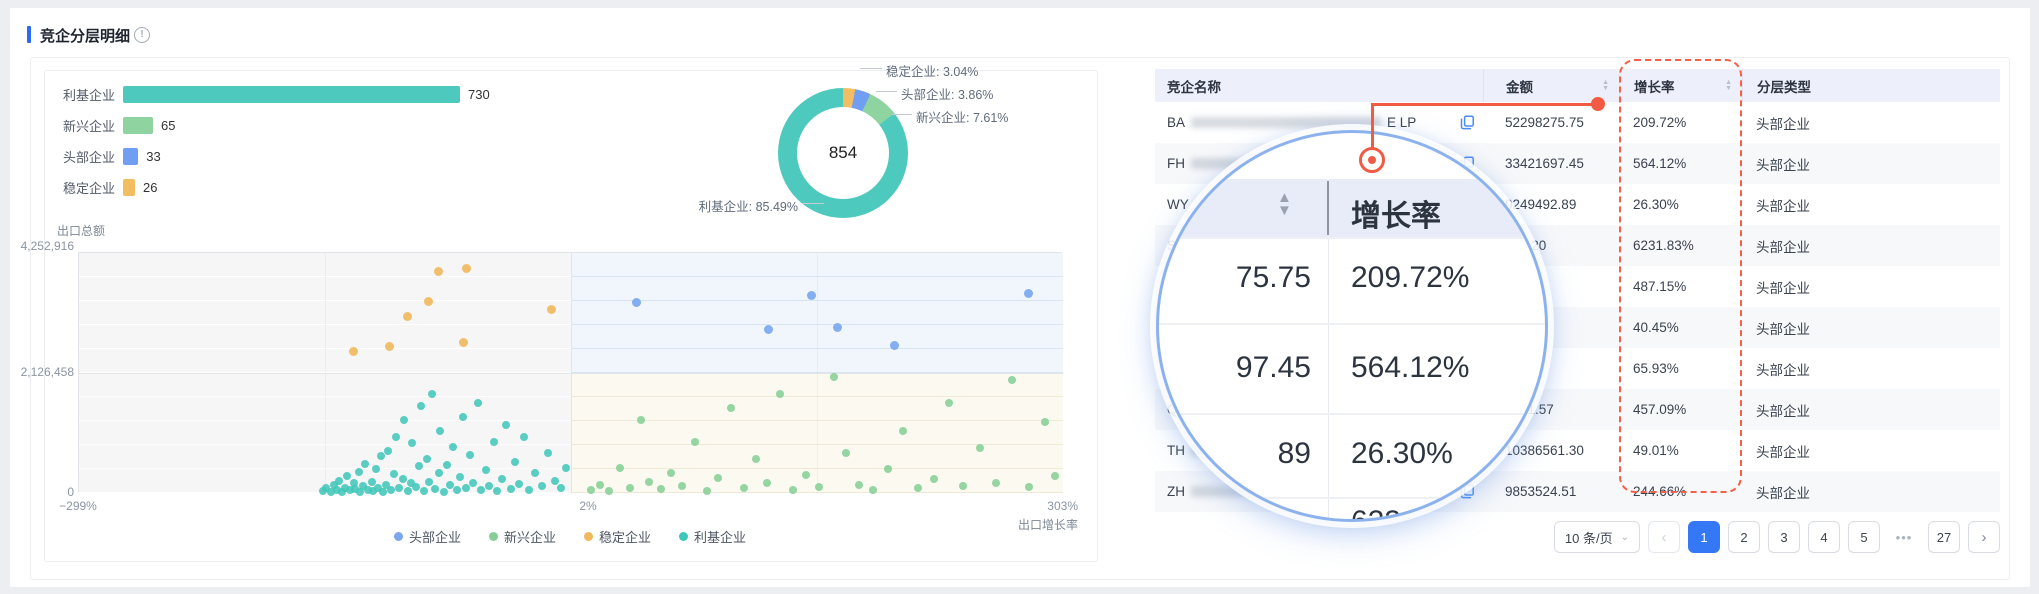 The height and width of the screenshot is (594, 2039). What do you see at coordinates (1704, 537) in the screenshot?
I see `page-button-1: 1` at bounding box center [1704, 537].